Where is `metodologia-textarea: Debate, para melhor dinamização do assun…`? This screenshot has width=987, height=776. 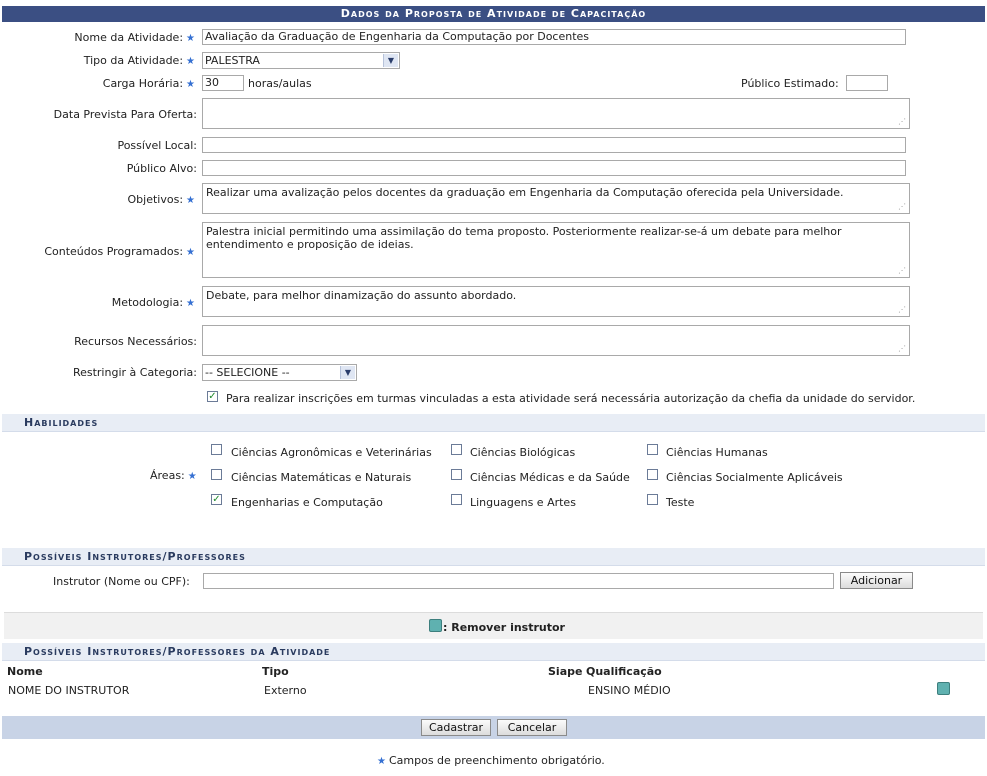 metodologia-textarea: Debate, para melhor dinamização do assun… is located at coordinates (556, 301).